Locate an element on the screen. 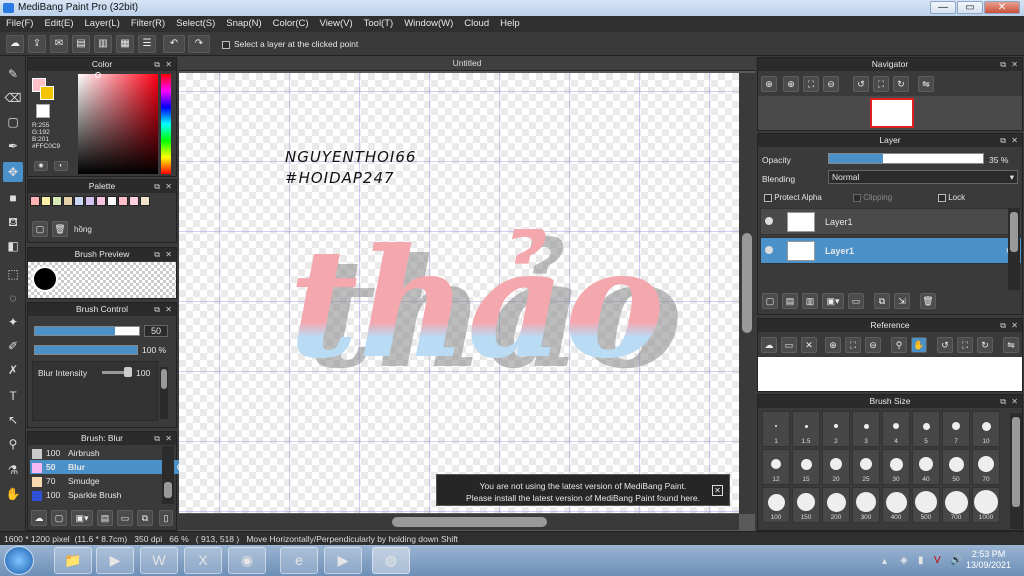 The height and width of the screenshot is (576, 1024). brush-size-cell: 15 is located at coordinates (806, 467).